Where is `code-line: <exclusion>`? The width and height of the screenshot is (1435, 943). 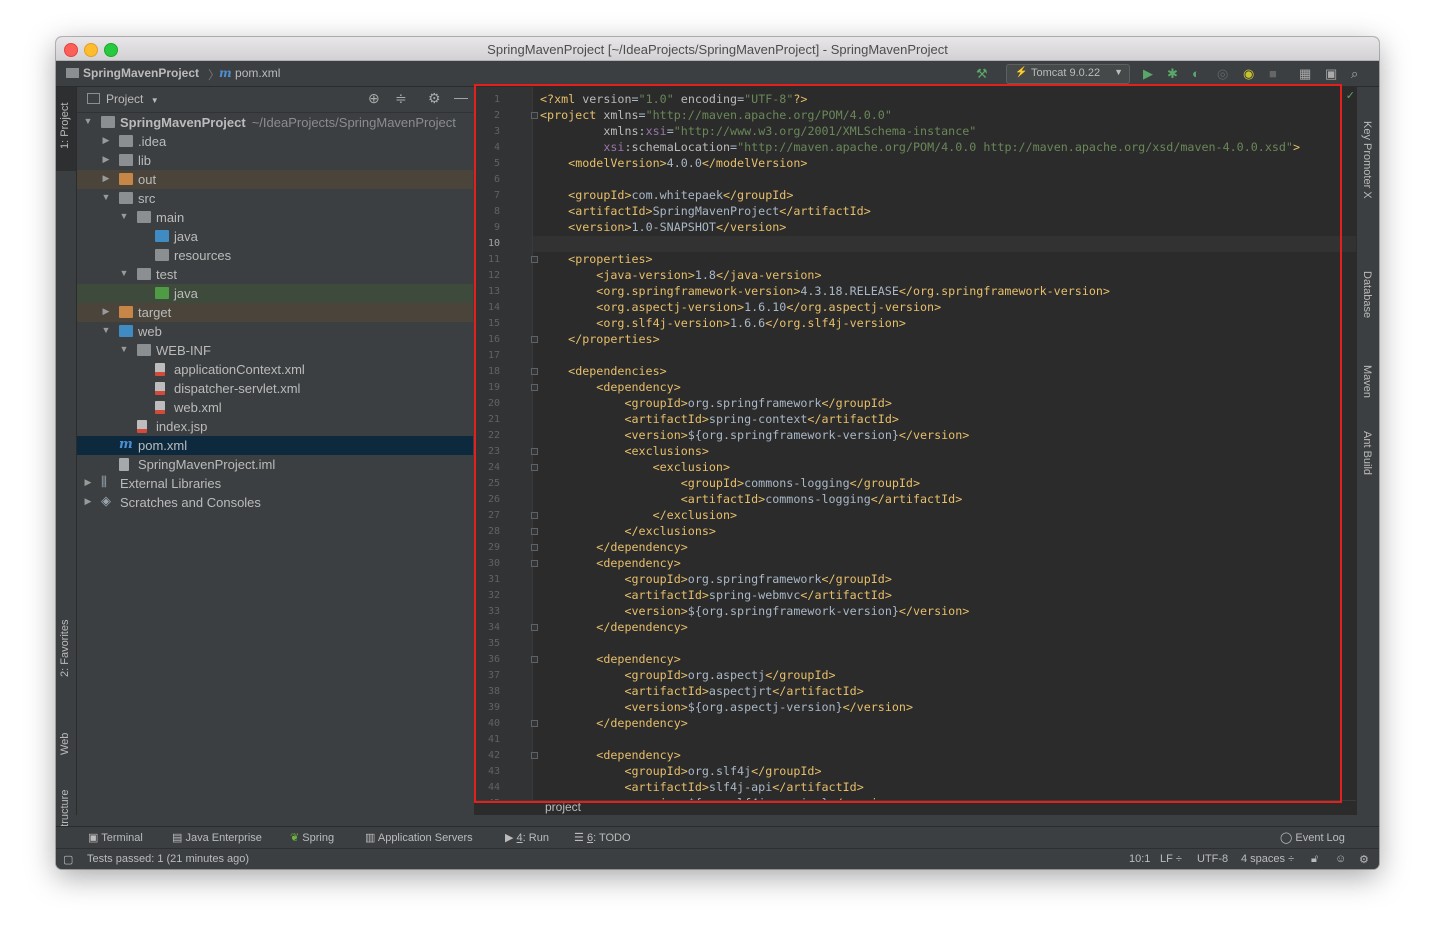
code-line: <exclusion> is located at coordinates (635, 468).